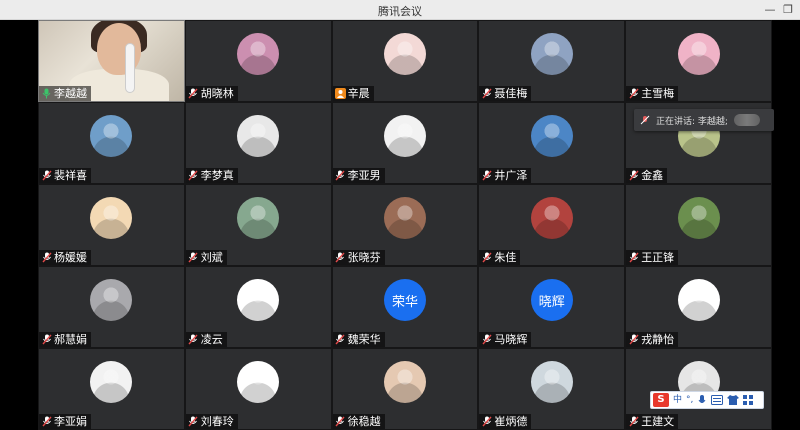 The image size is (800, 430). What do you see at coordinates (206, 257) in the screenshot?
I see `nameplate: 刘斌` at bounding box center [206, 257].